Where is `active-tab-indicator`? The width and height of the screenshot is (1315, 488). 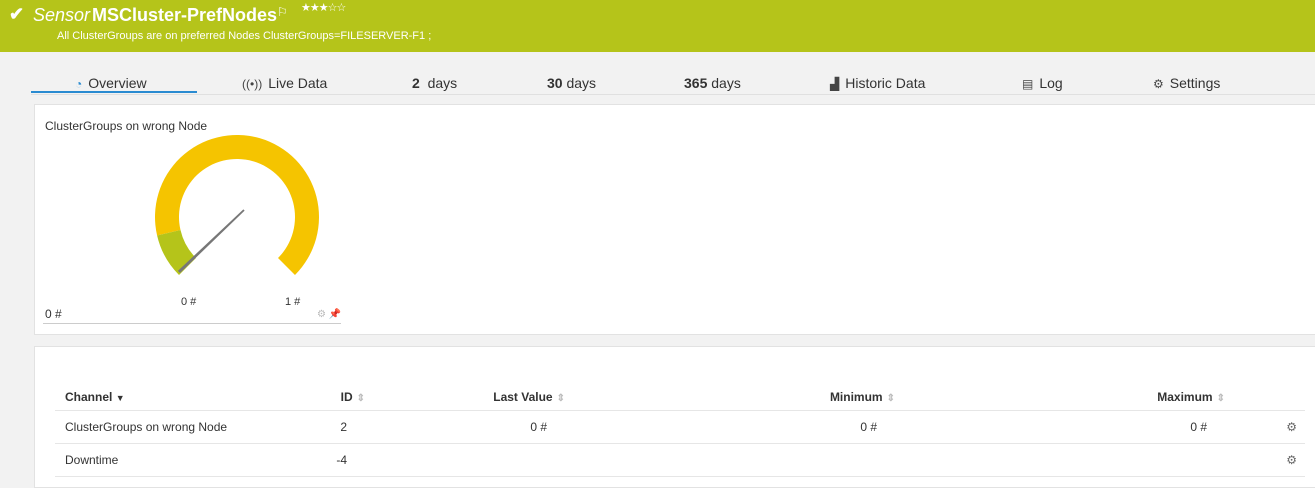 active-tab-indicator is located at coordinates (114, 92).